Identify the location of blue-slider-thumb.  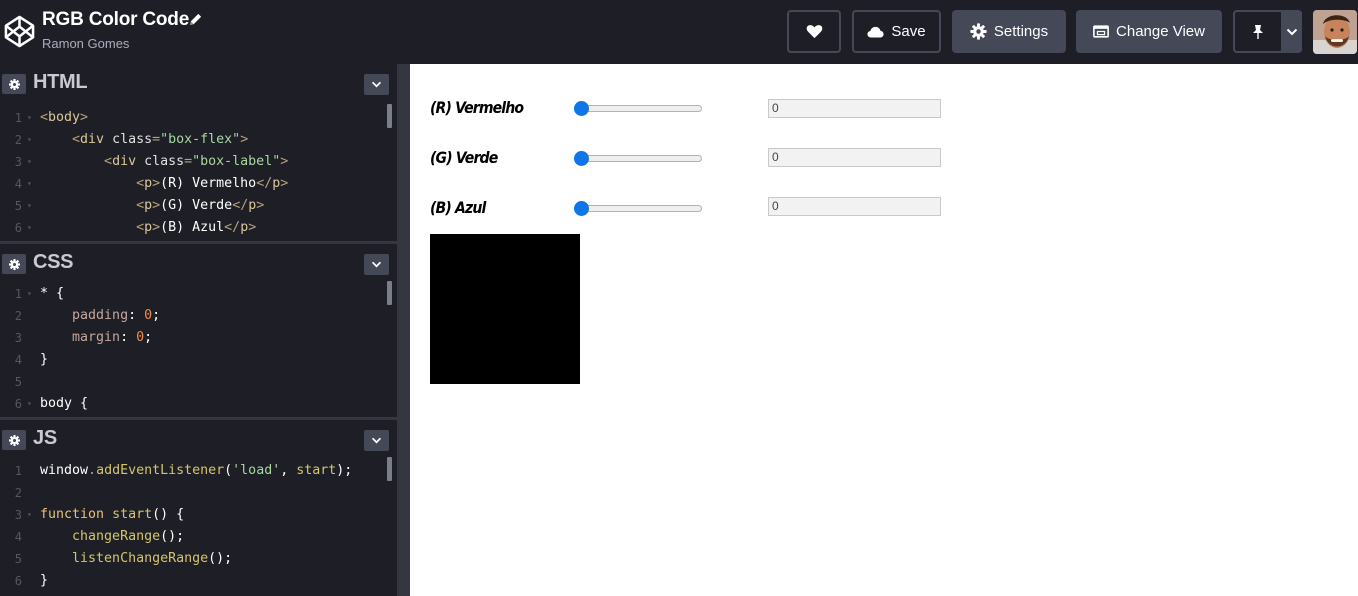
(581, 208).